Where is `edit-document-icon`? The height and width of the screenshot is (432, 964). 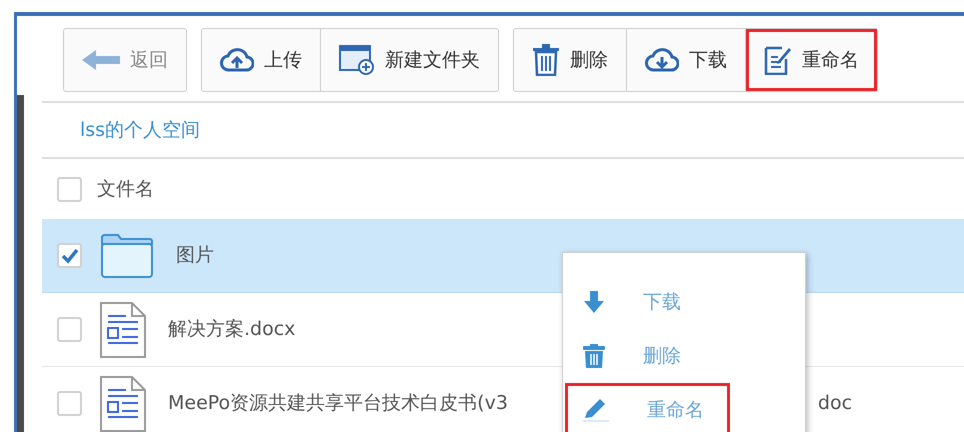
edit-document-icon is located at coordinates (778, 60).